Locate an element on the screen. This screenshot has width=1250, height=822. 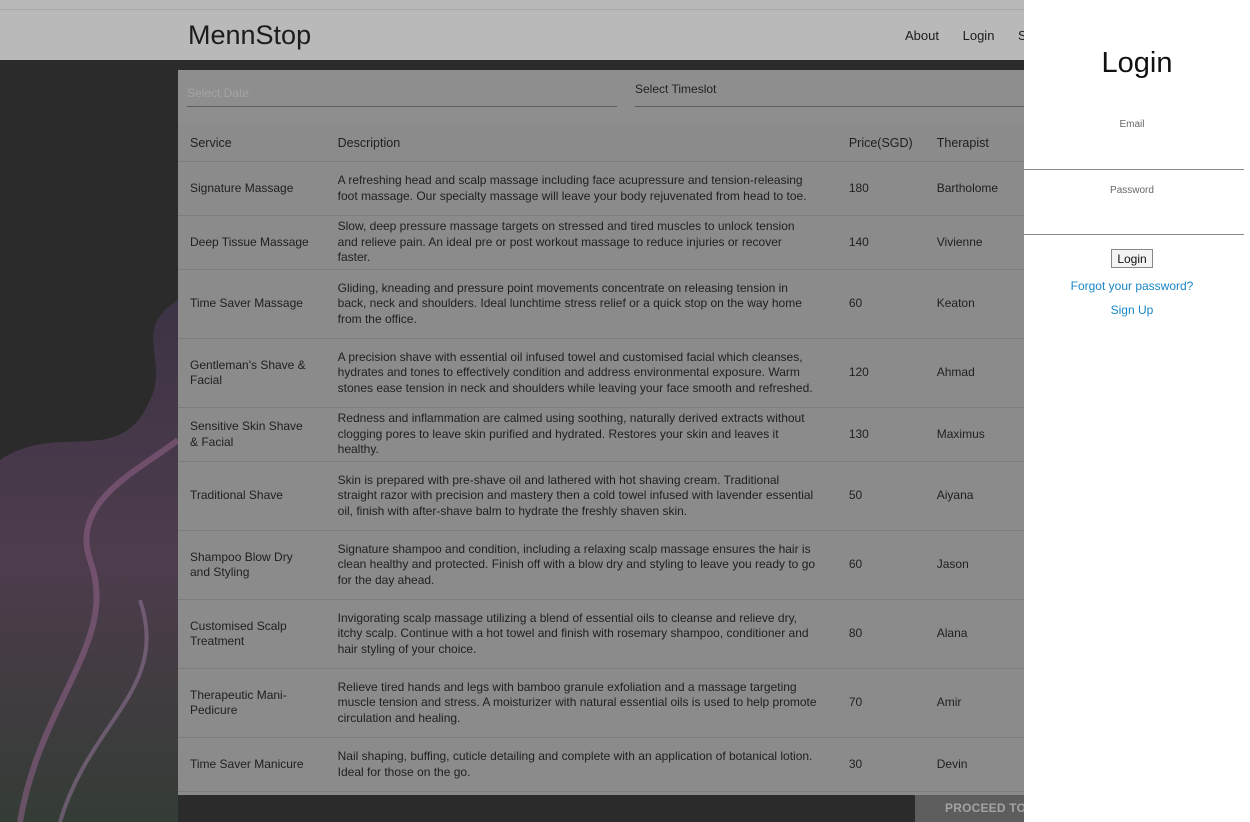
service-price: 130 is located at coordinates (876, 434).